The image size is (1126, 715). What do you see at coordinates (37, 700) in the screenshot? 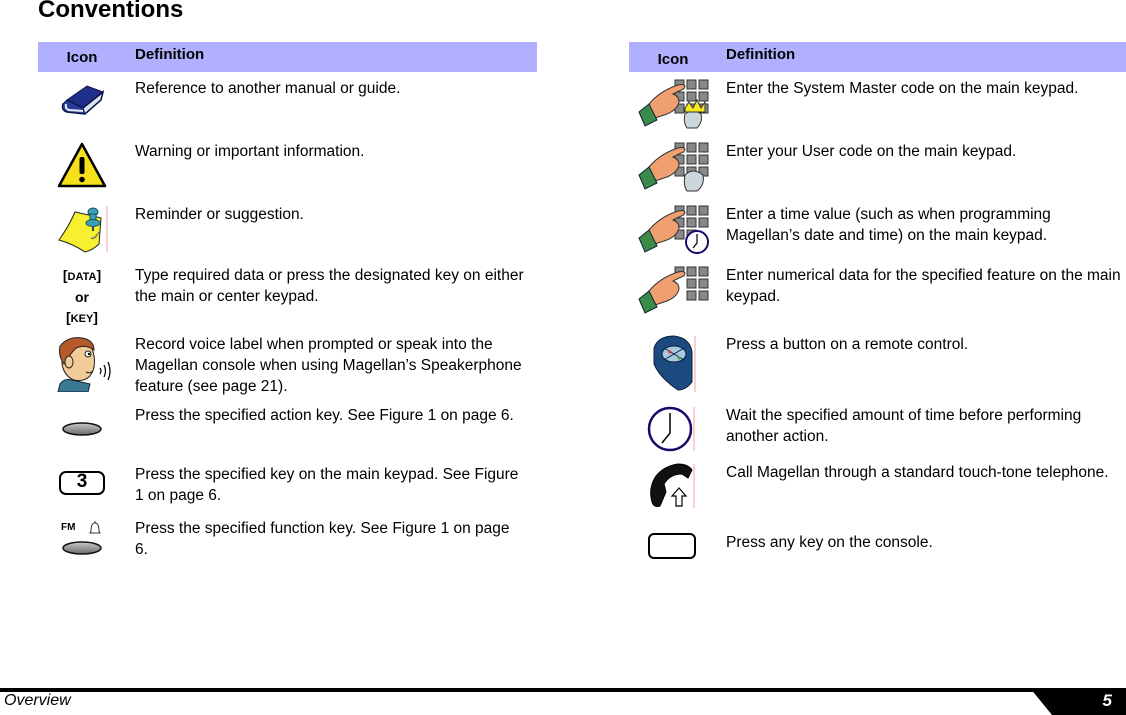
I see `footer-section: Overview` at bounding box center [37, 700].